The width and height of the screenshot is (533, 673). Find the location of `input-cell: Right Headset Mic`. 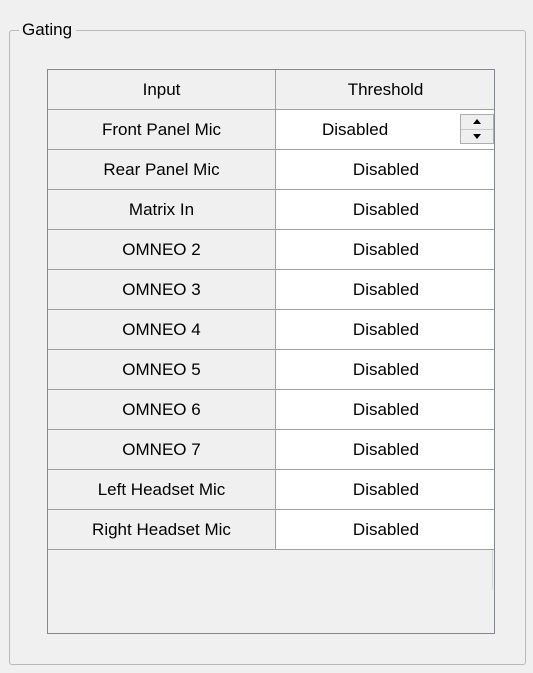

input-cell: Right Headset Mic is located at coordinates (162, 530).